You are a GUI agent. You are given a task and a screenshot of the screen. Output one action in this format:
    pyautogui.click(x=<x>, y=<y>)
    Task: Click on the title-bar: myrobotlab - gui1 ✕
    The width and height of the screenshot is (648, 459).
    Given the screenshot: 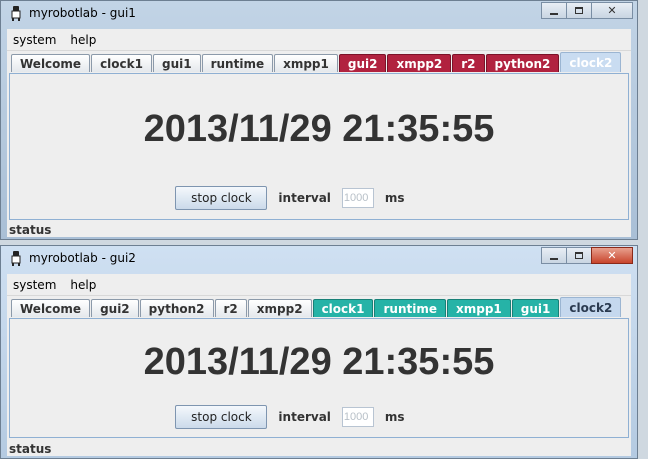 What is the action you would take?
    pyautogui.click(x=319, y=14)
    